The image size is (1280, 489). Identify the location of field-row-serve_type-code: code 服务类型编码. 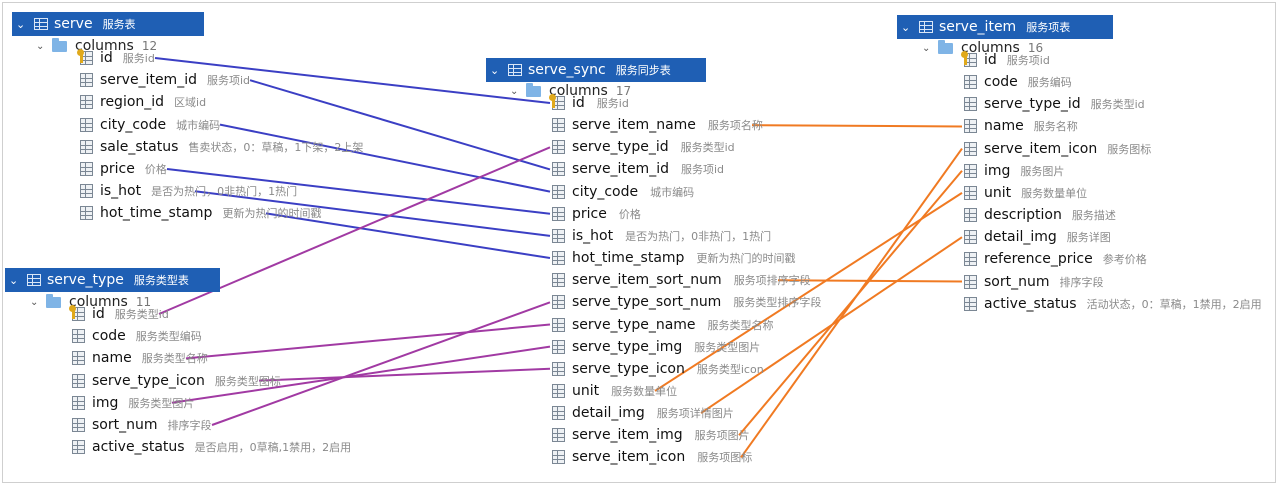
(137, 336).